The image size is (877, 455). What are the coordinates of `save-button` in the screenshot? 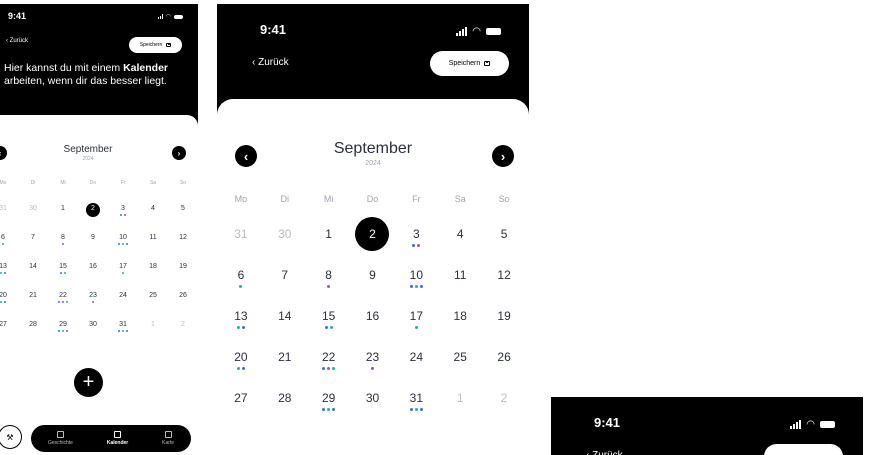 It's located at (803, 449).